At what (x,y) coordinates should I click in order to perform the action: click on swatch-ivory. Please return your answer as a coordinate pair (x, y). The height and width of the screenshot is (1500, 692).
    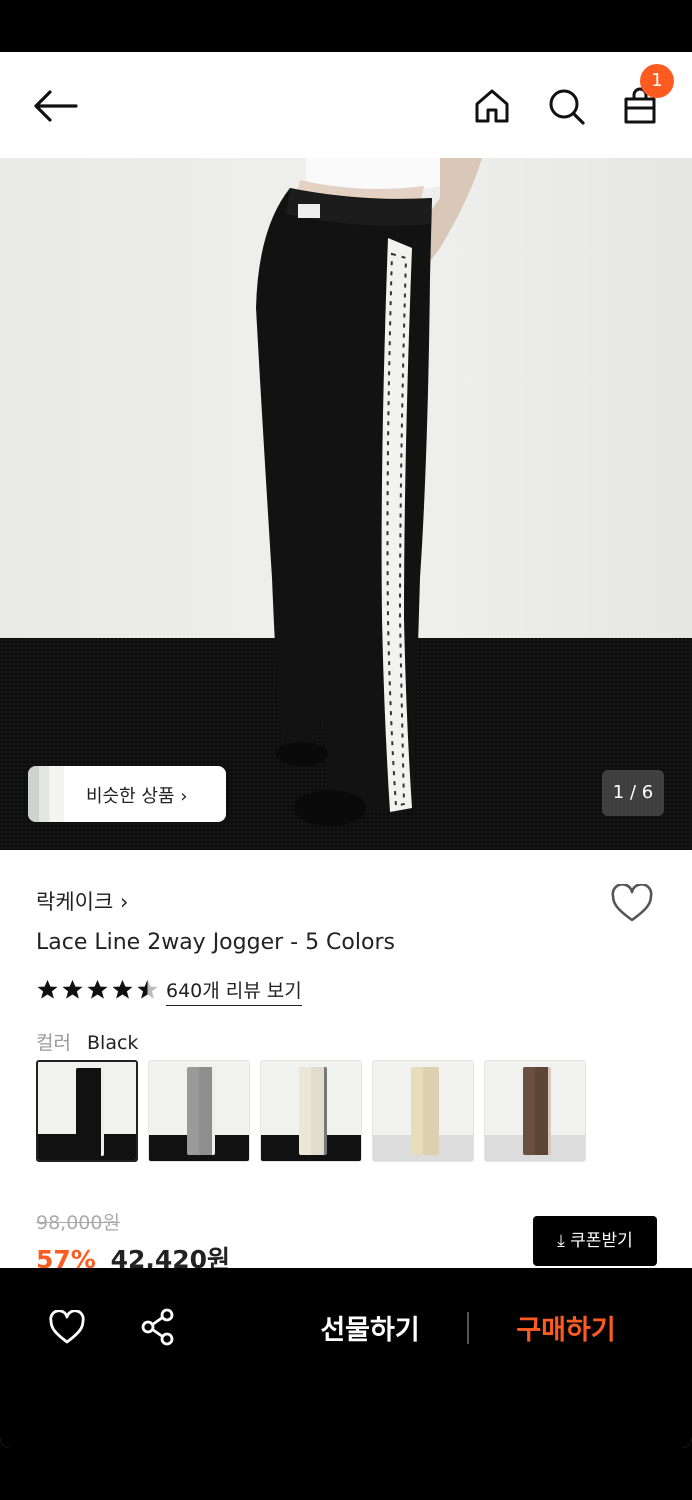
    Looking at the image, I should click on (311, 1111).